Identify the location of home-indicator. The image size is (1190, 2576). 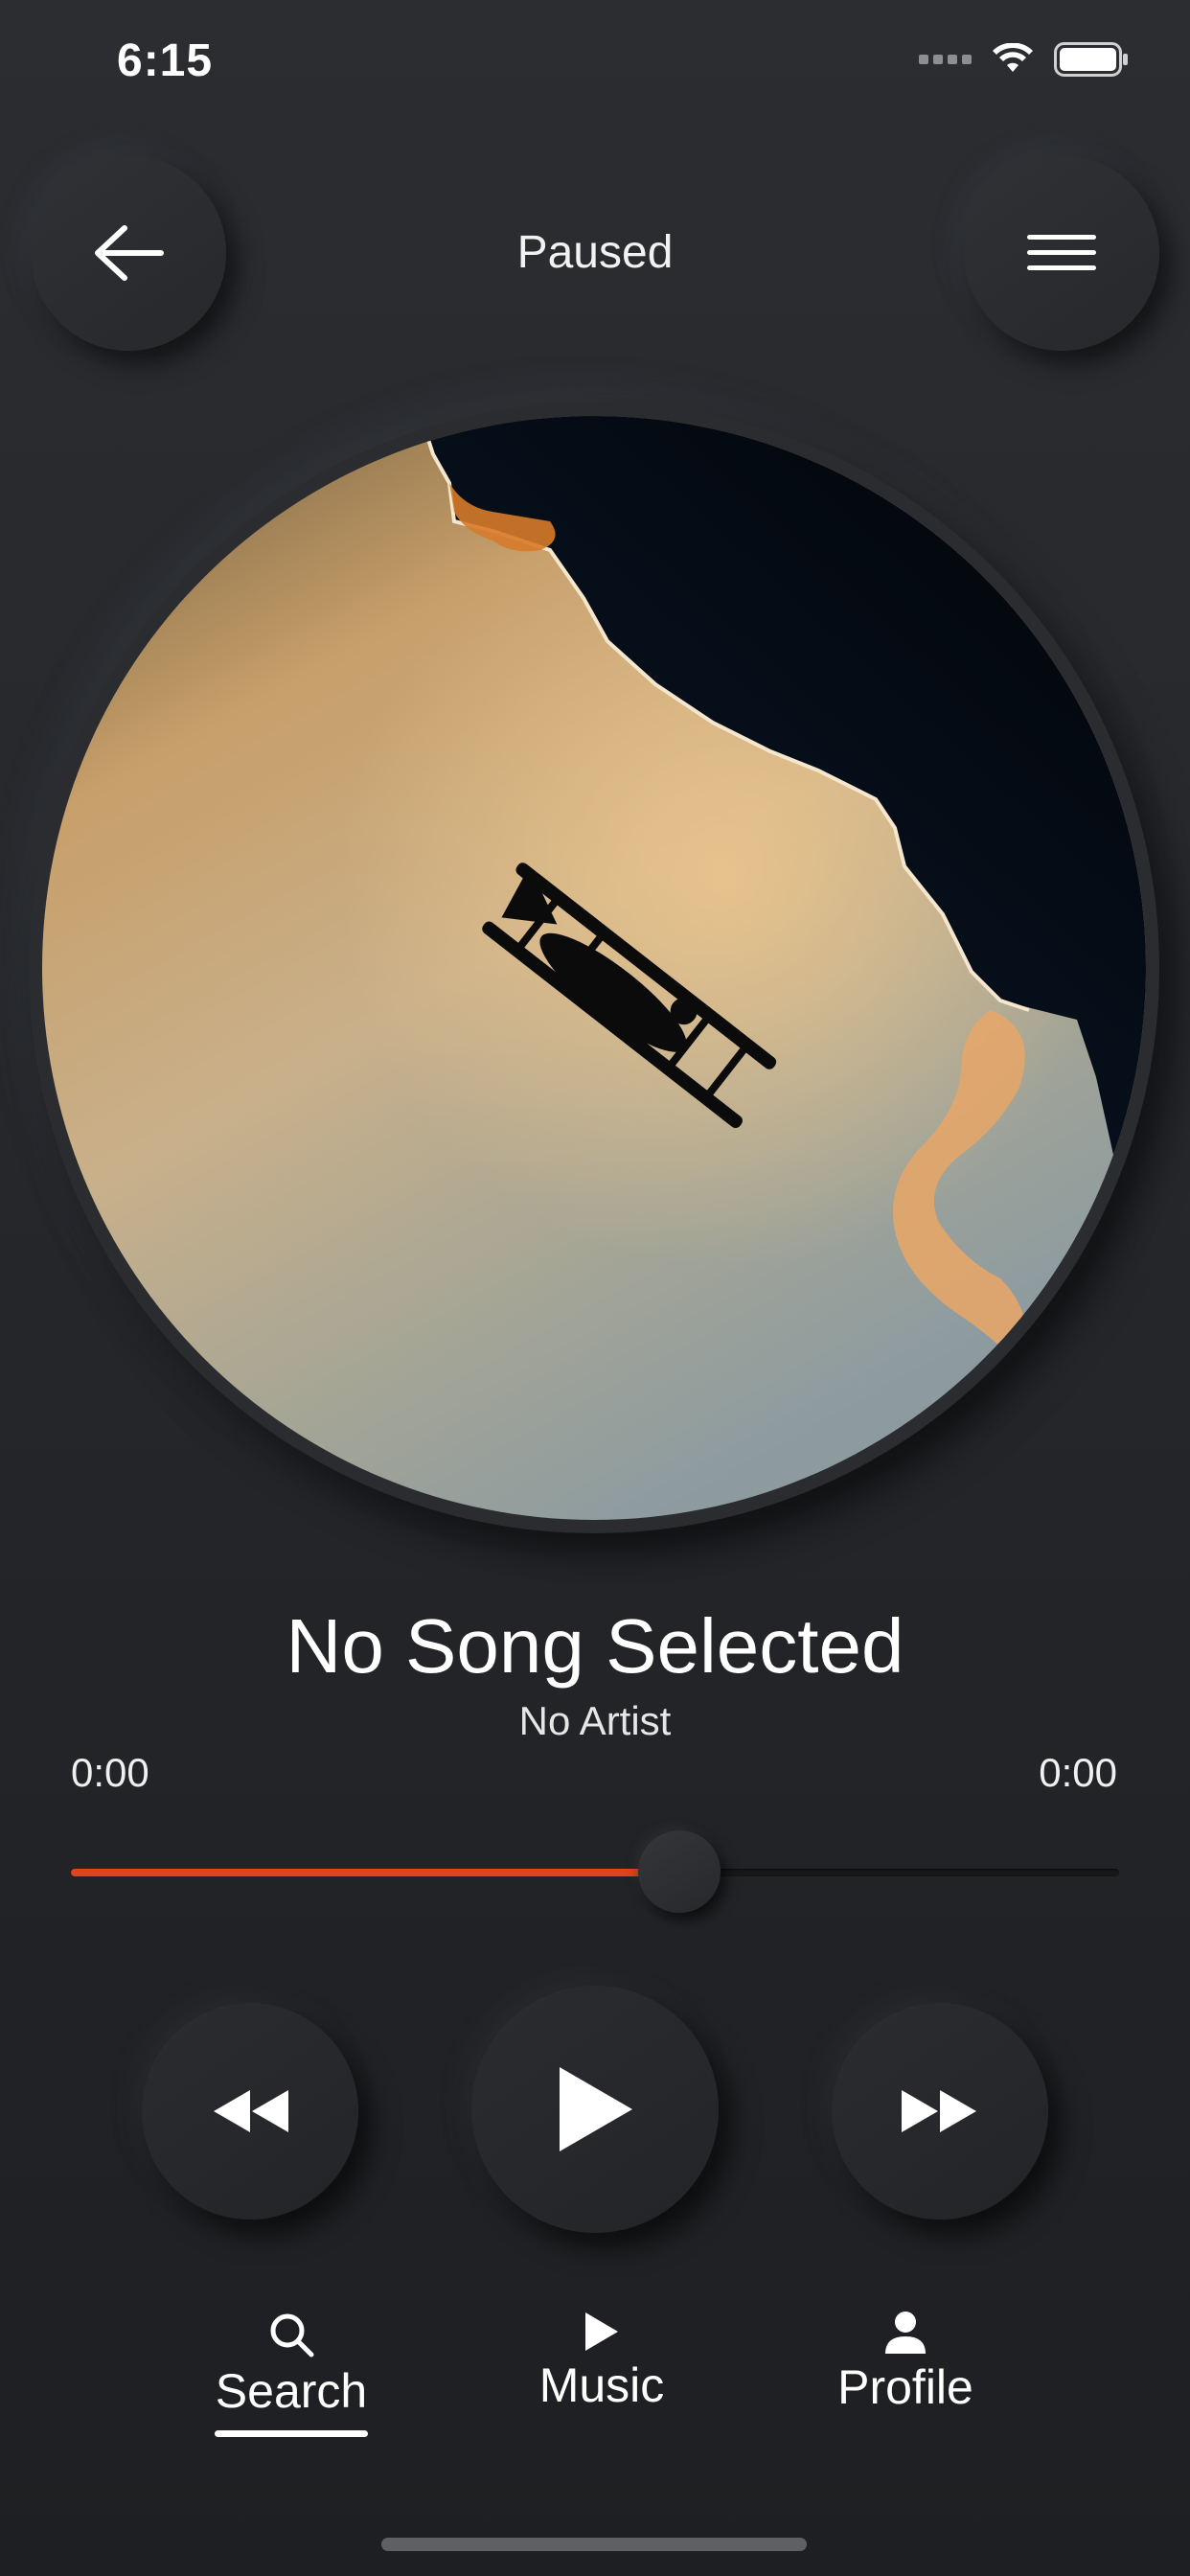
(594, 2544).